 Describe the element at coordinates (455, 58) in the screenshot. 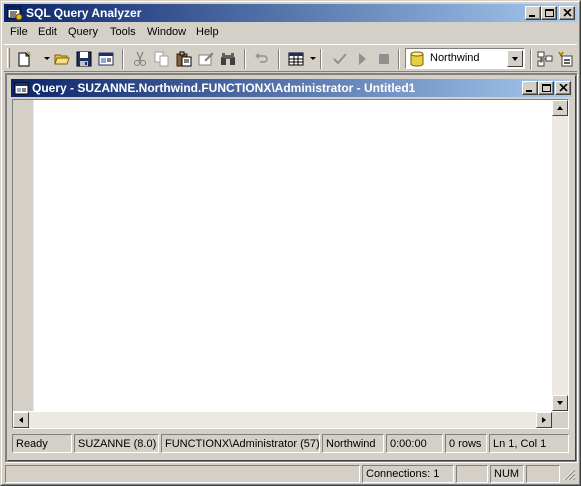

I see `database-select-value: Northwind` at that location.